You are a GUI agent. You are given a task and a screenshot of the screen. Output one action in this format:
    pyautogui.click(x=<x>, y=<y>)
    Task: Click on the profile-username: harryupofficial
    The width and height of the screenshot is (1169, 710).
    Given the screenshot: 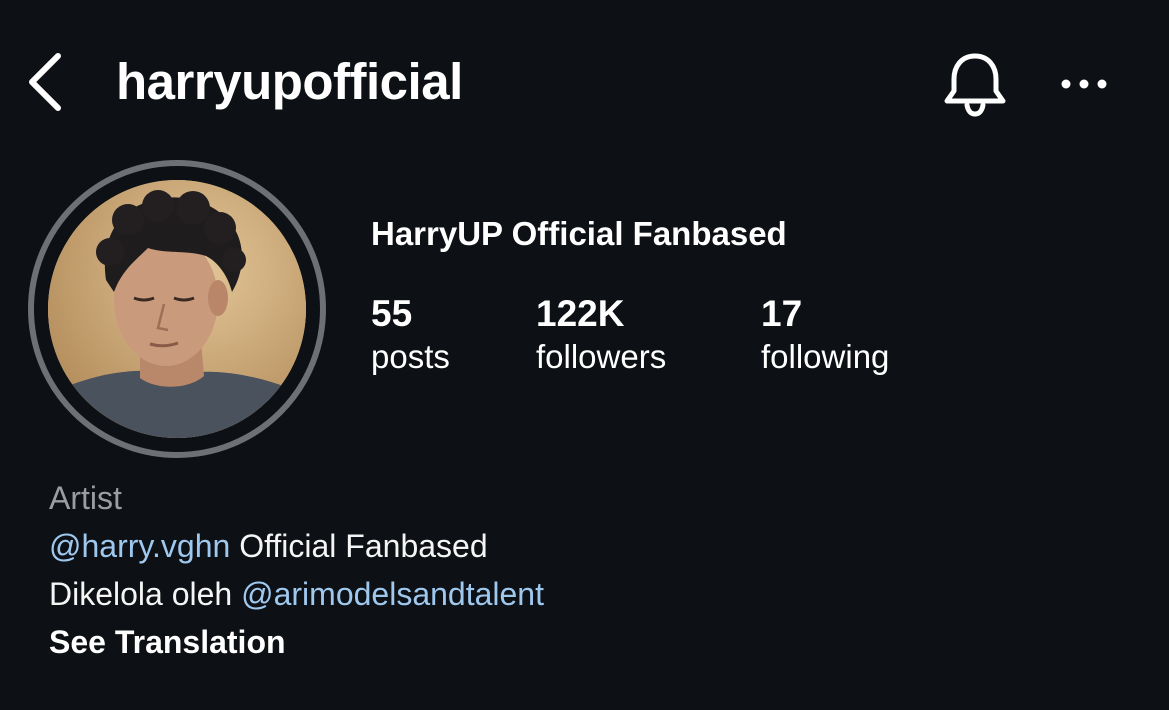 What is the action you would take?
    pyautogui.click(x=289, y=81)
    